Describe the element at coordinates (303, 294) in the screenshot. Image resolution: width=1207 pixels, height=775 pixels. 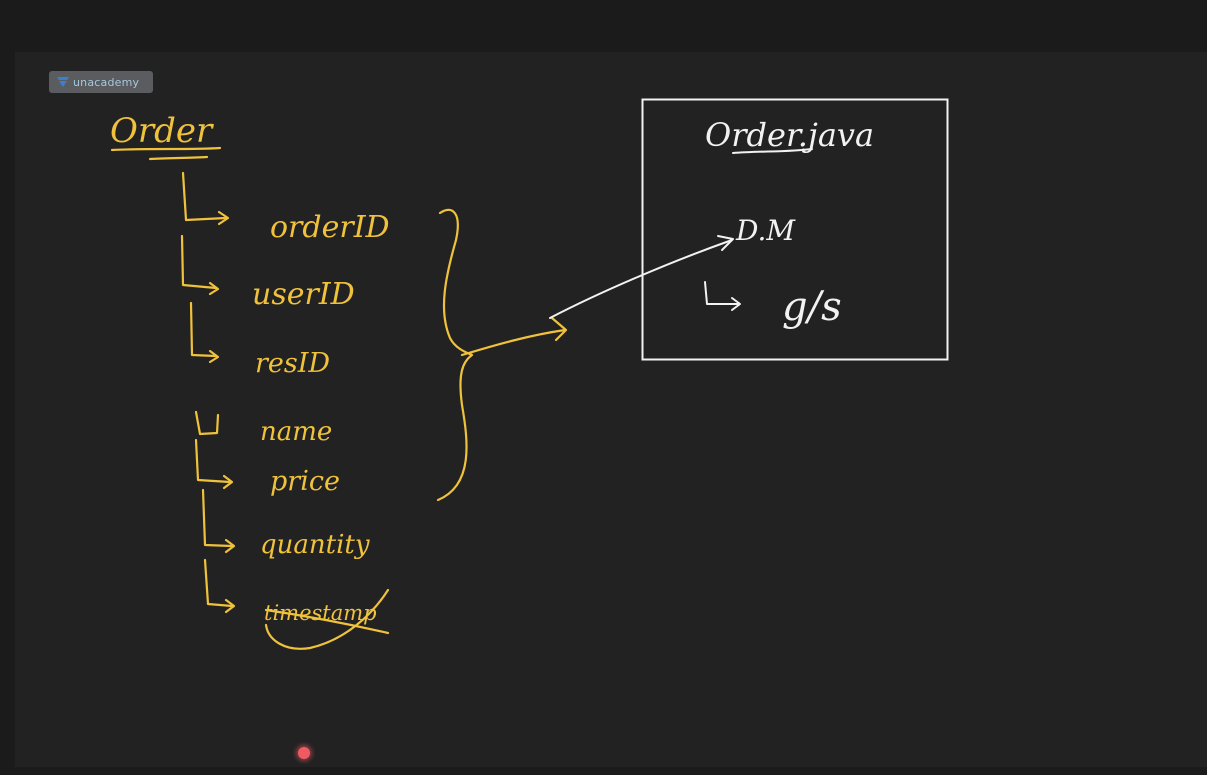
I see `field-label: userID` at that location.